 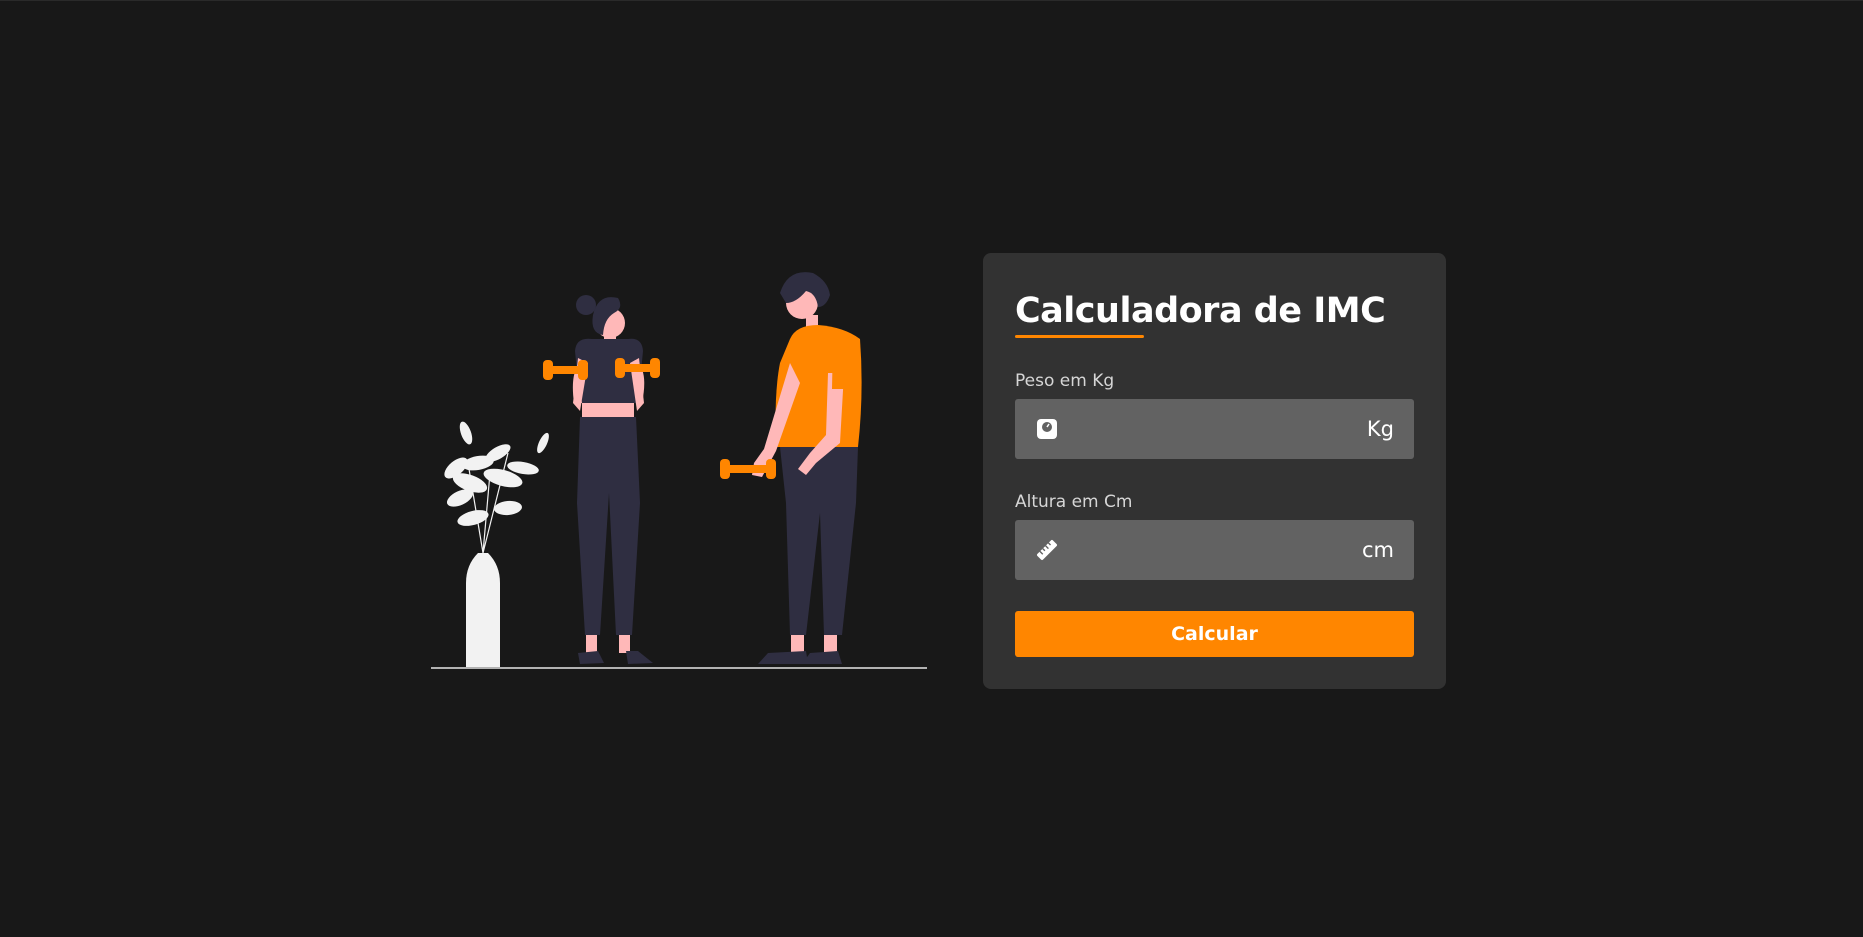 What do you see at coordinates (1380, 429) in the screenshot?
I see `weight-unit: Kg` at bounding box center [1380, 429].